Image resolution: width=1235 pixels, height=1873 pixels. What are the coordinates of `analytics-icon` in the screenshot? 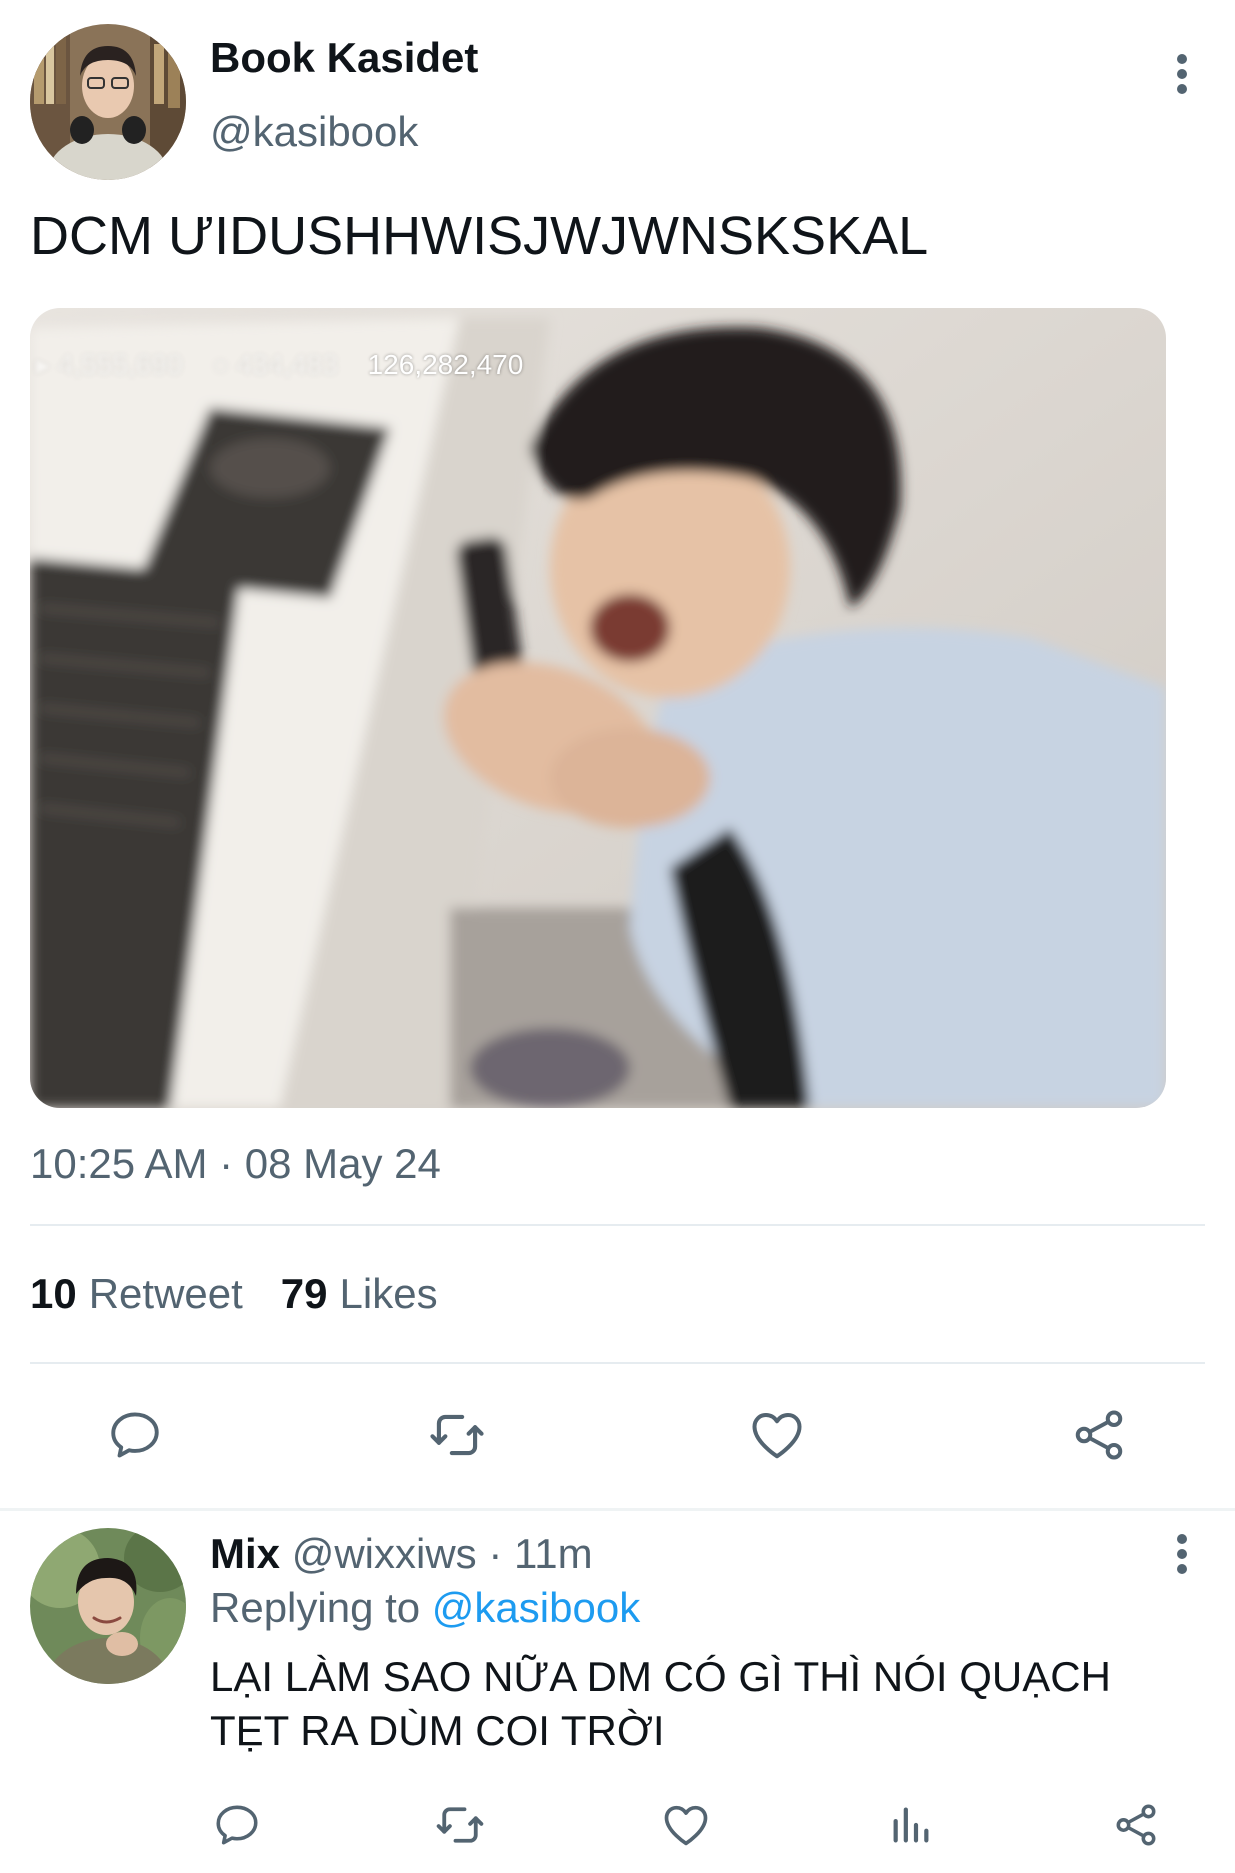 It's located at (911, 1825).